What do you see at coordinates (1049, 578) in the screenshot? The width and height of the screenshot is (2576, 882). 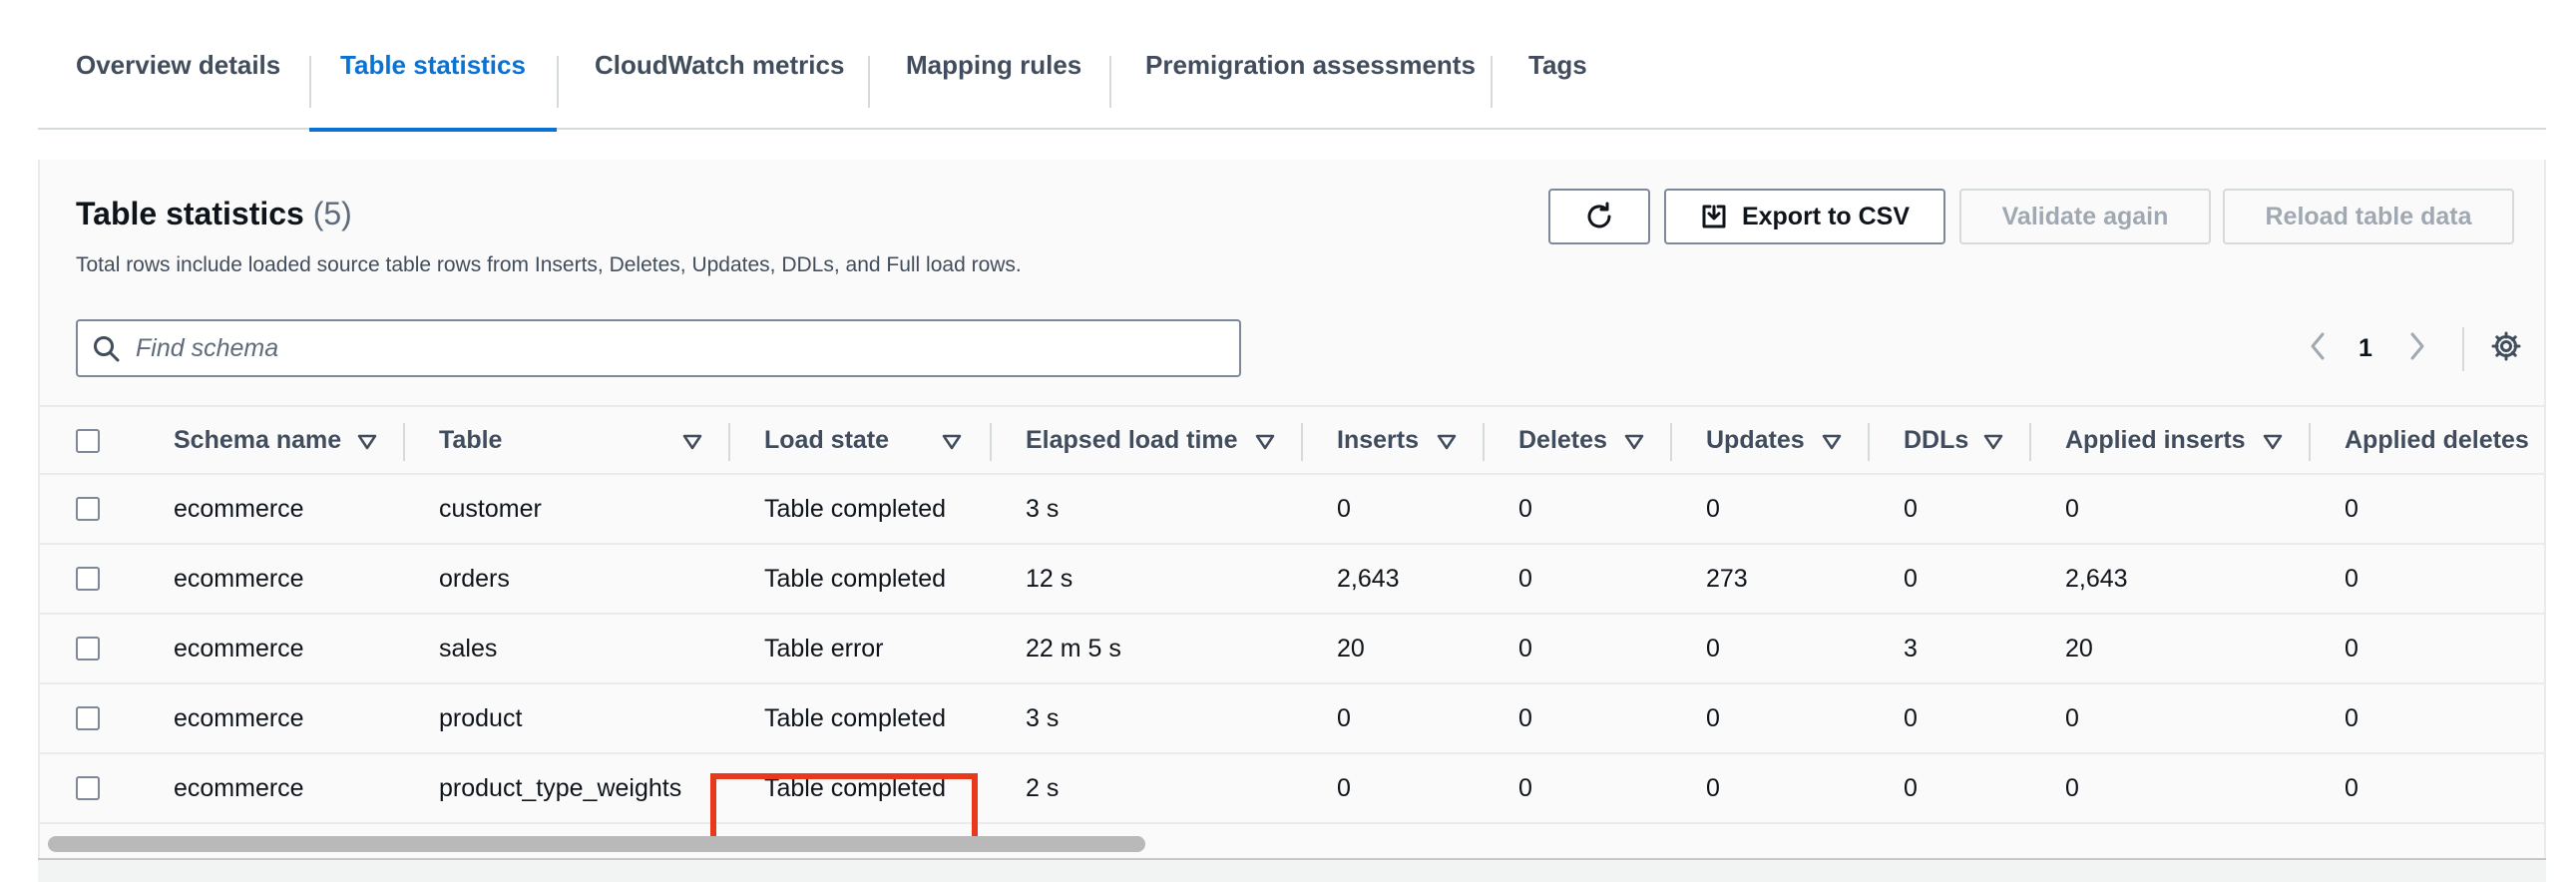 I see `cell-elapsed-load-time: 12 s` at bounding box center [1049, 578].